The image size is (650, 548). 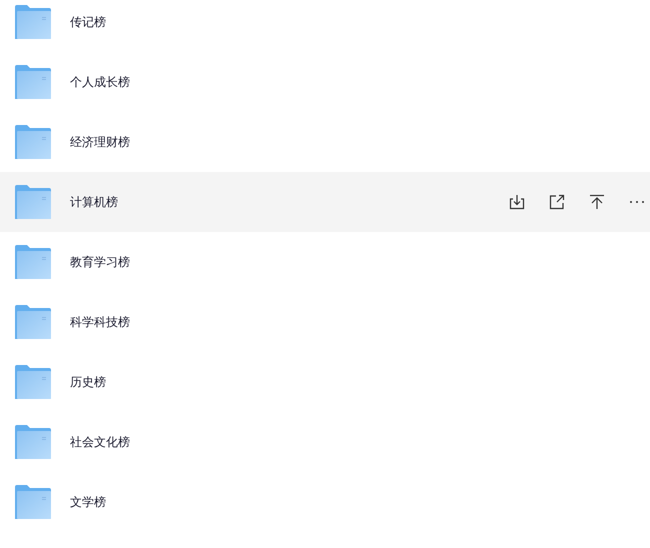 I want to click on share-icon, so click(x=557, y=202).